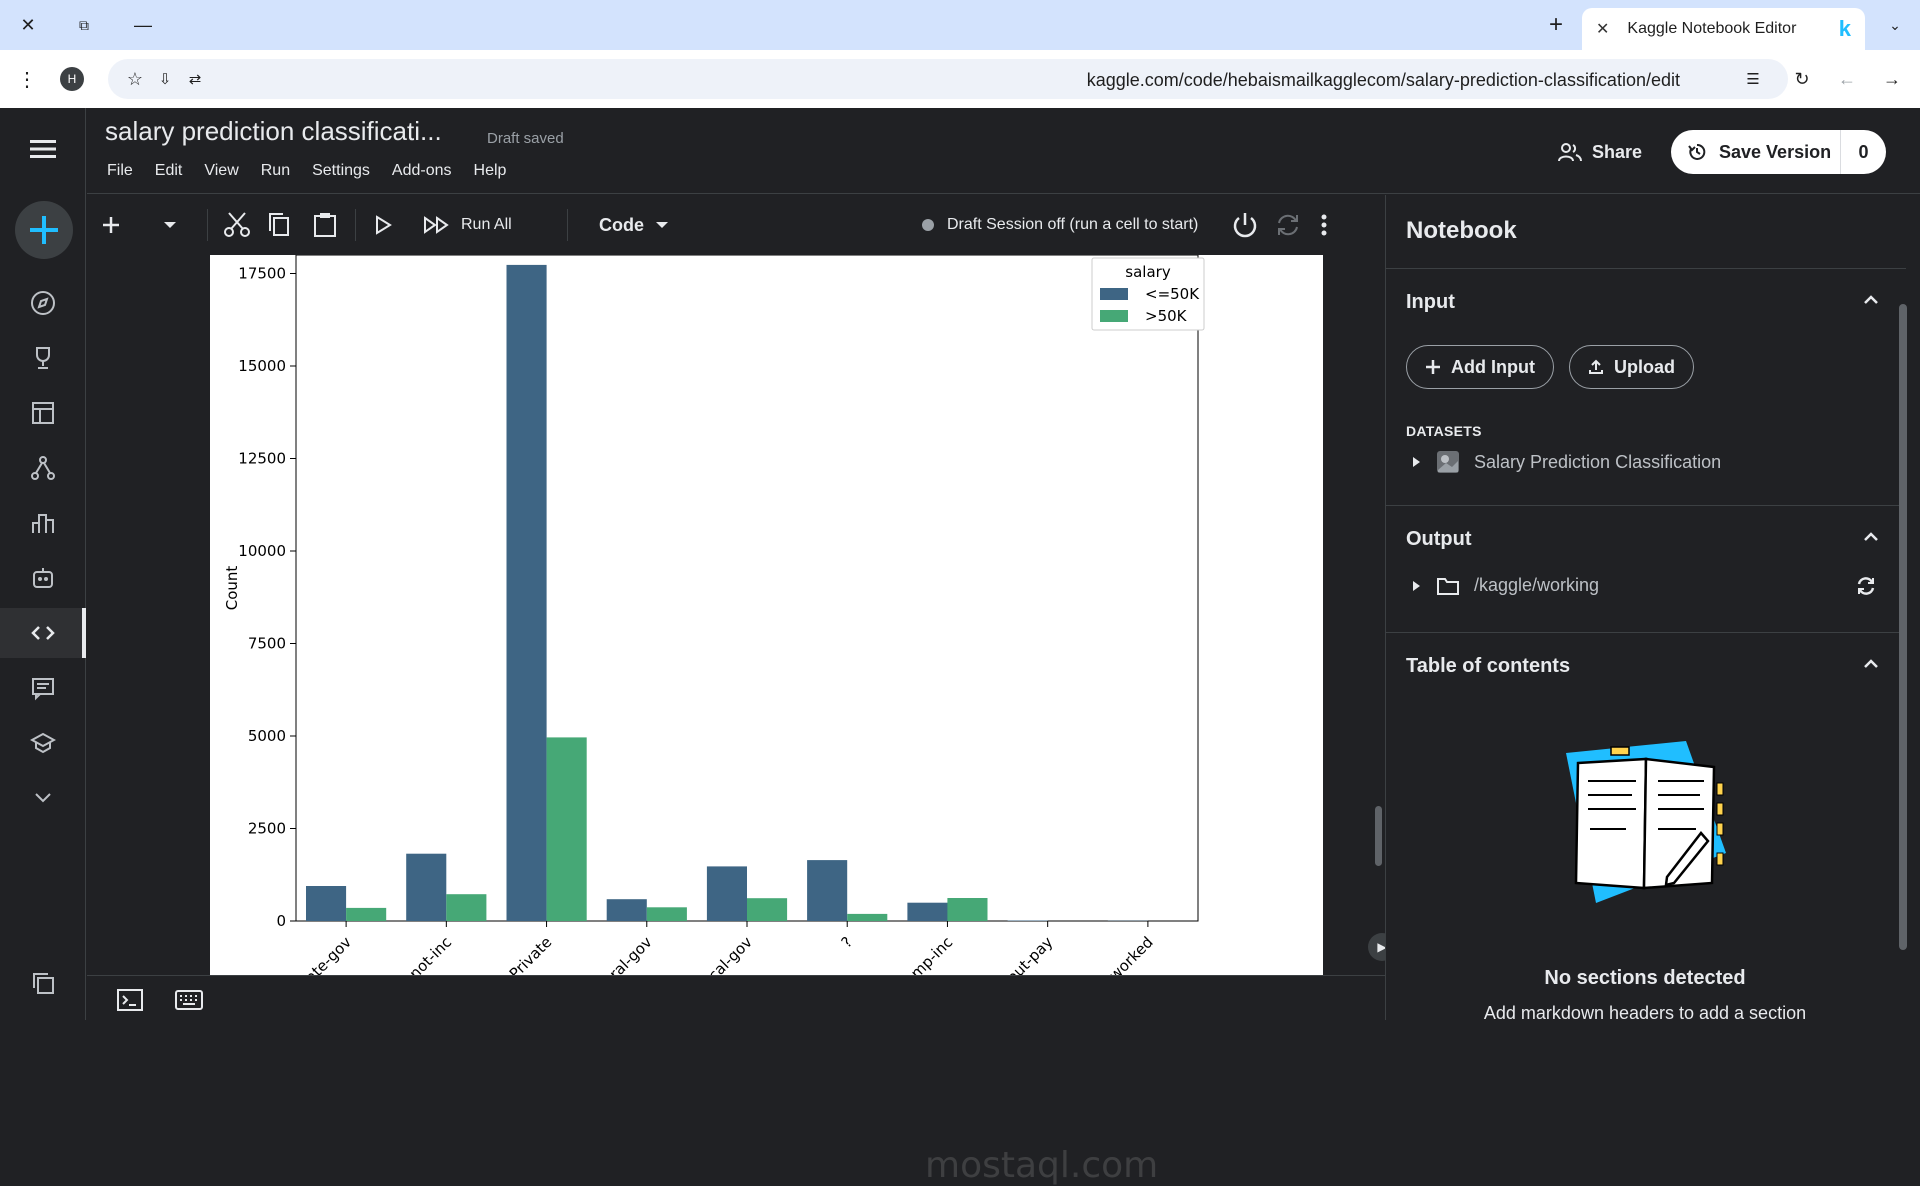  What do you see at coordinates (84, 25) in the screenshot?
I see `restore-window-icon: ⧉` at bounding box center [84, 25].